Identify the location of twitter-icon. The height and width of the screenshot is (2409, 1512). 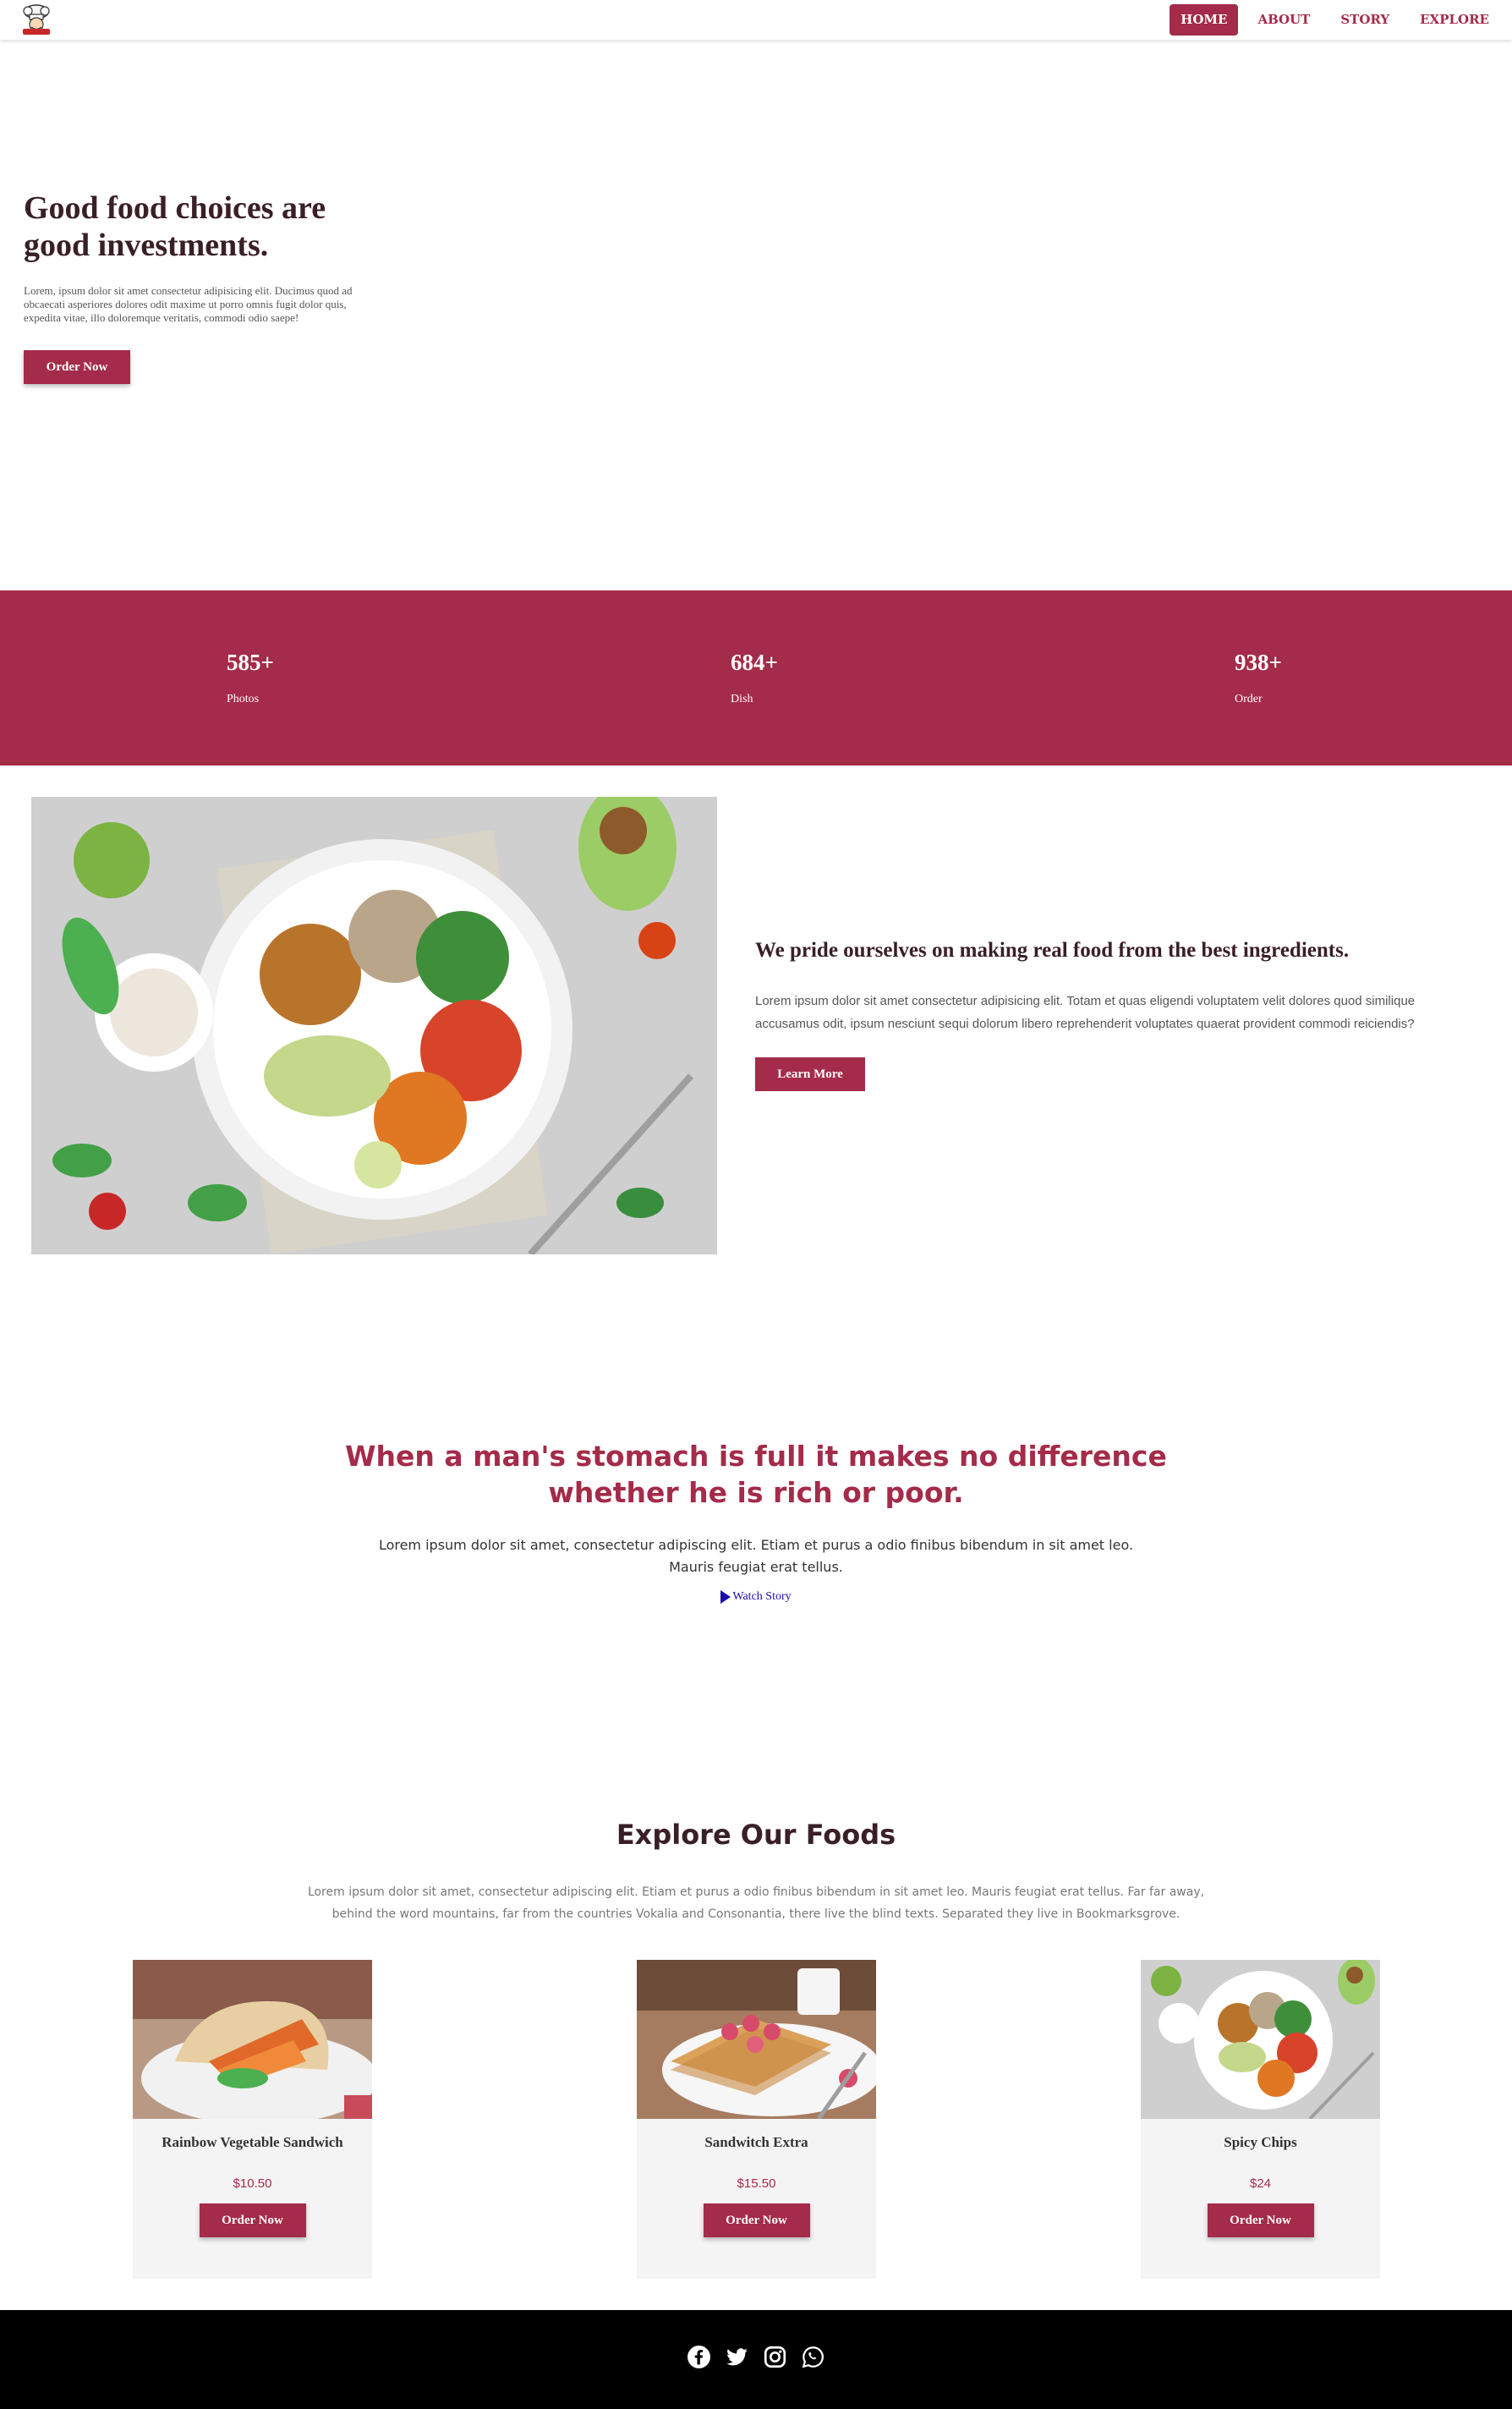
(737, 2357).